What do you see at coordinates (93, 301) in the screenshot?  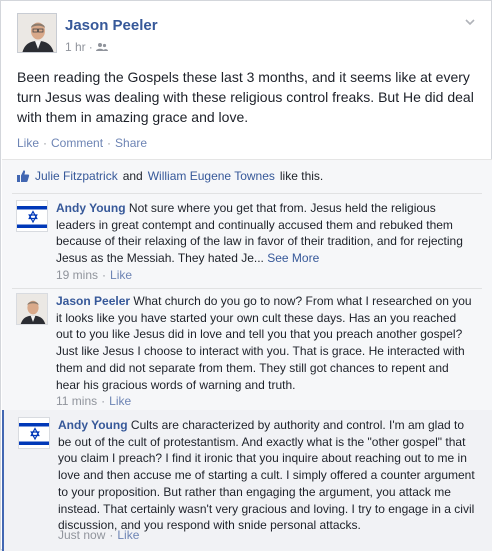 I see `comment-author: Jason Peeler` at bounding box center [93, 301].